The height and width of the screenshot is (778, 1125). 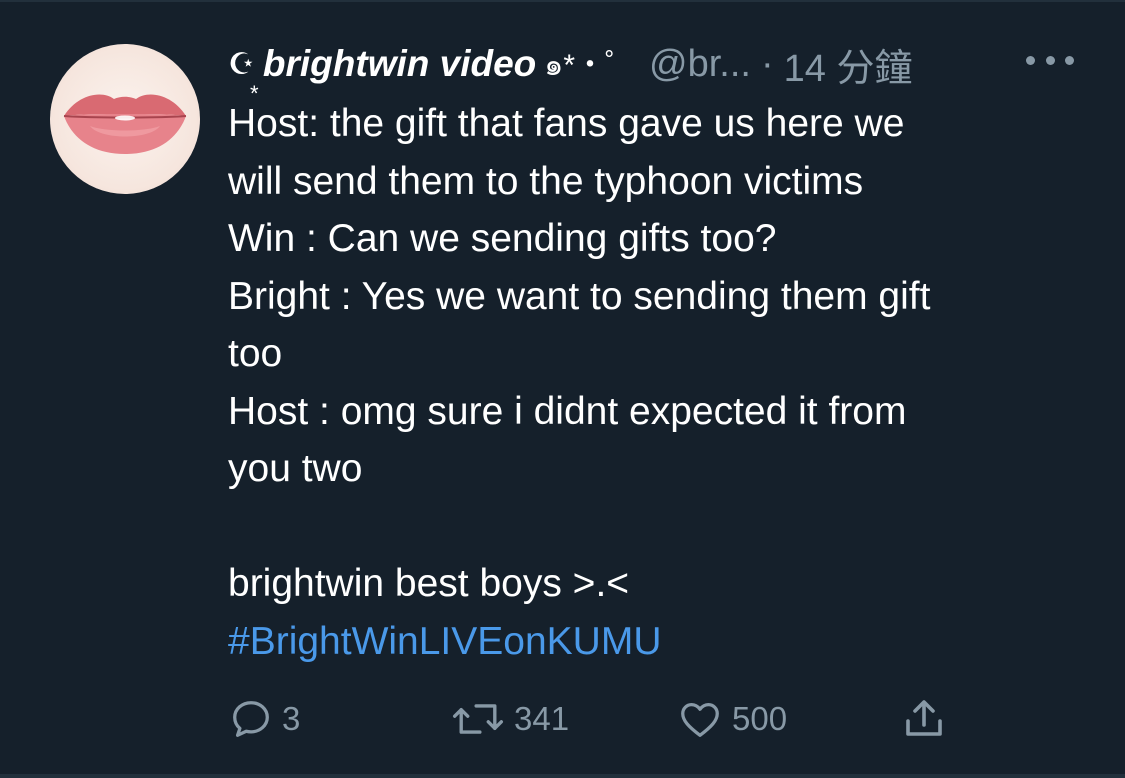 I want to click on share-icon, so click(x=924, y=718).